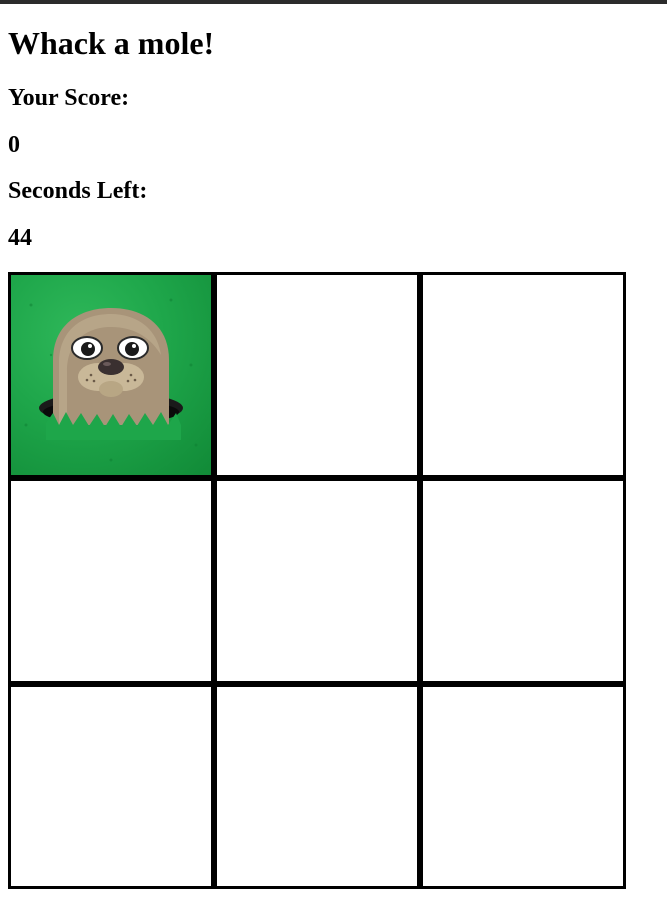 The width and height of the screenshot is (667, 917). What do you see at coordinates (111, 380) in the screenshot?
I see `mole-icon` at bounding box center [111, 380].